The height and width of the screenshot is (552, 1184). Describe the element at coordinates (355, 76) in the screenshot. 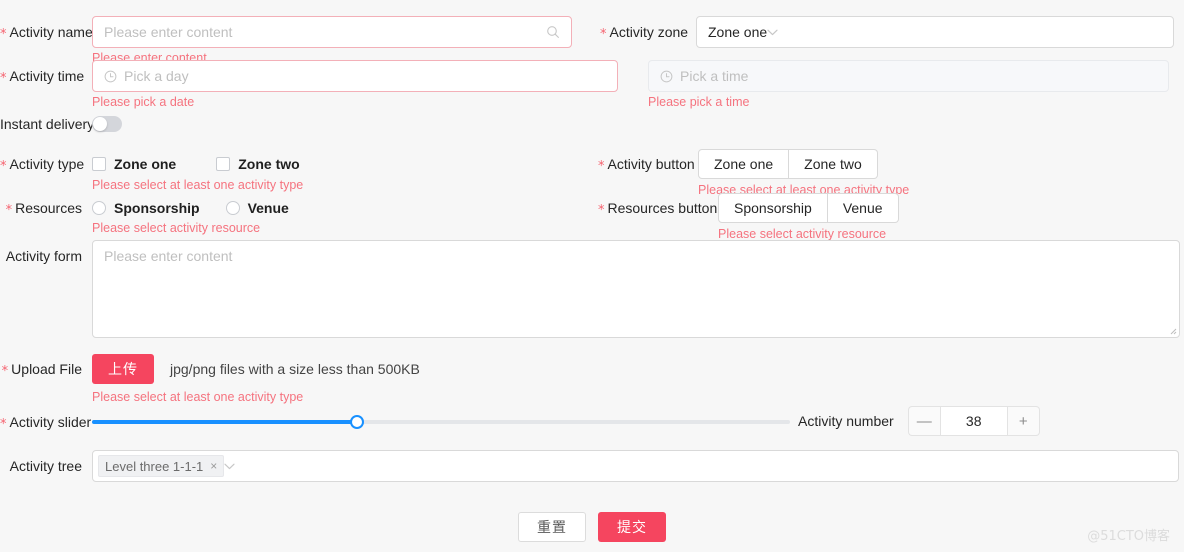

I see `activity-time-start-input: Pick a day` at that location.